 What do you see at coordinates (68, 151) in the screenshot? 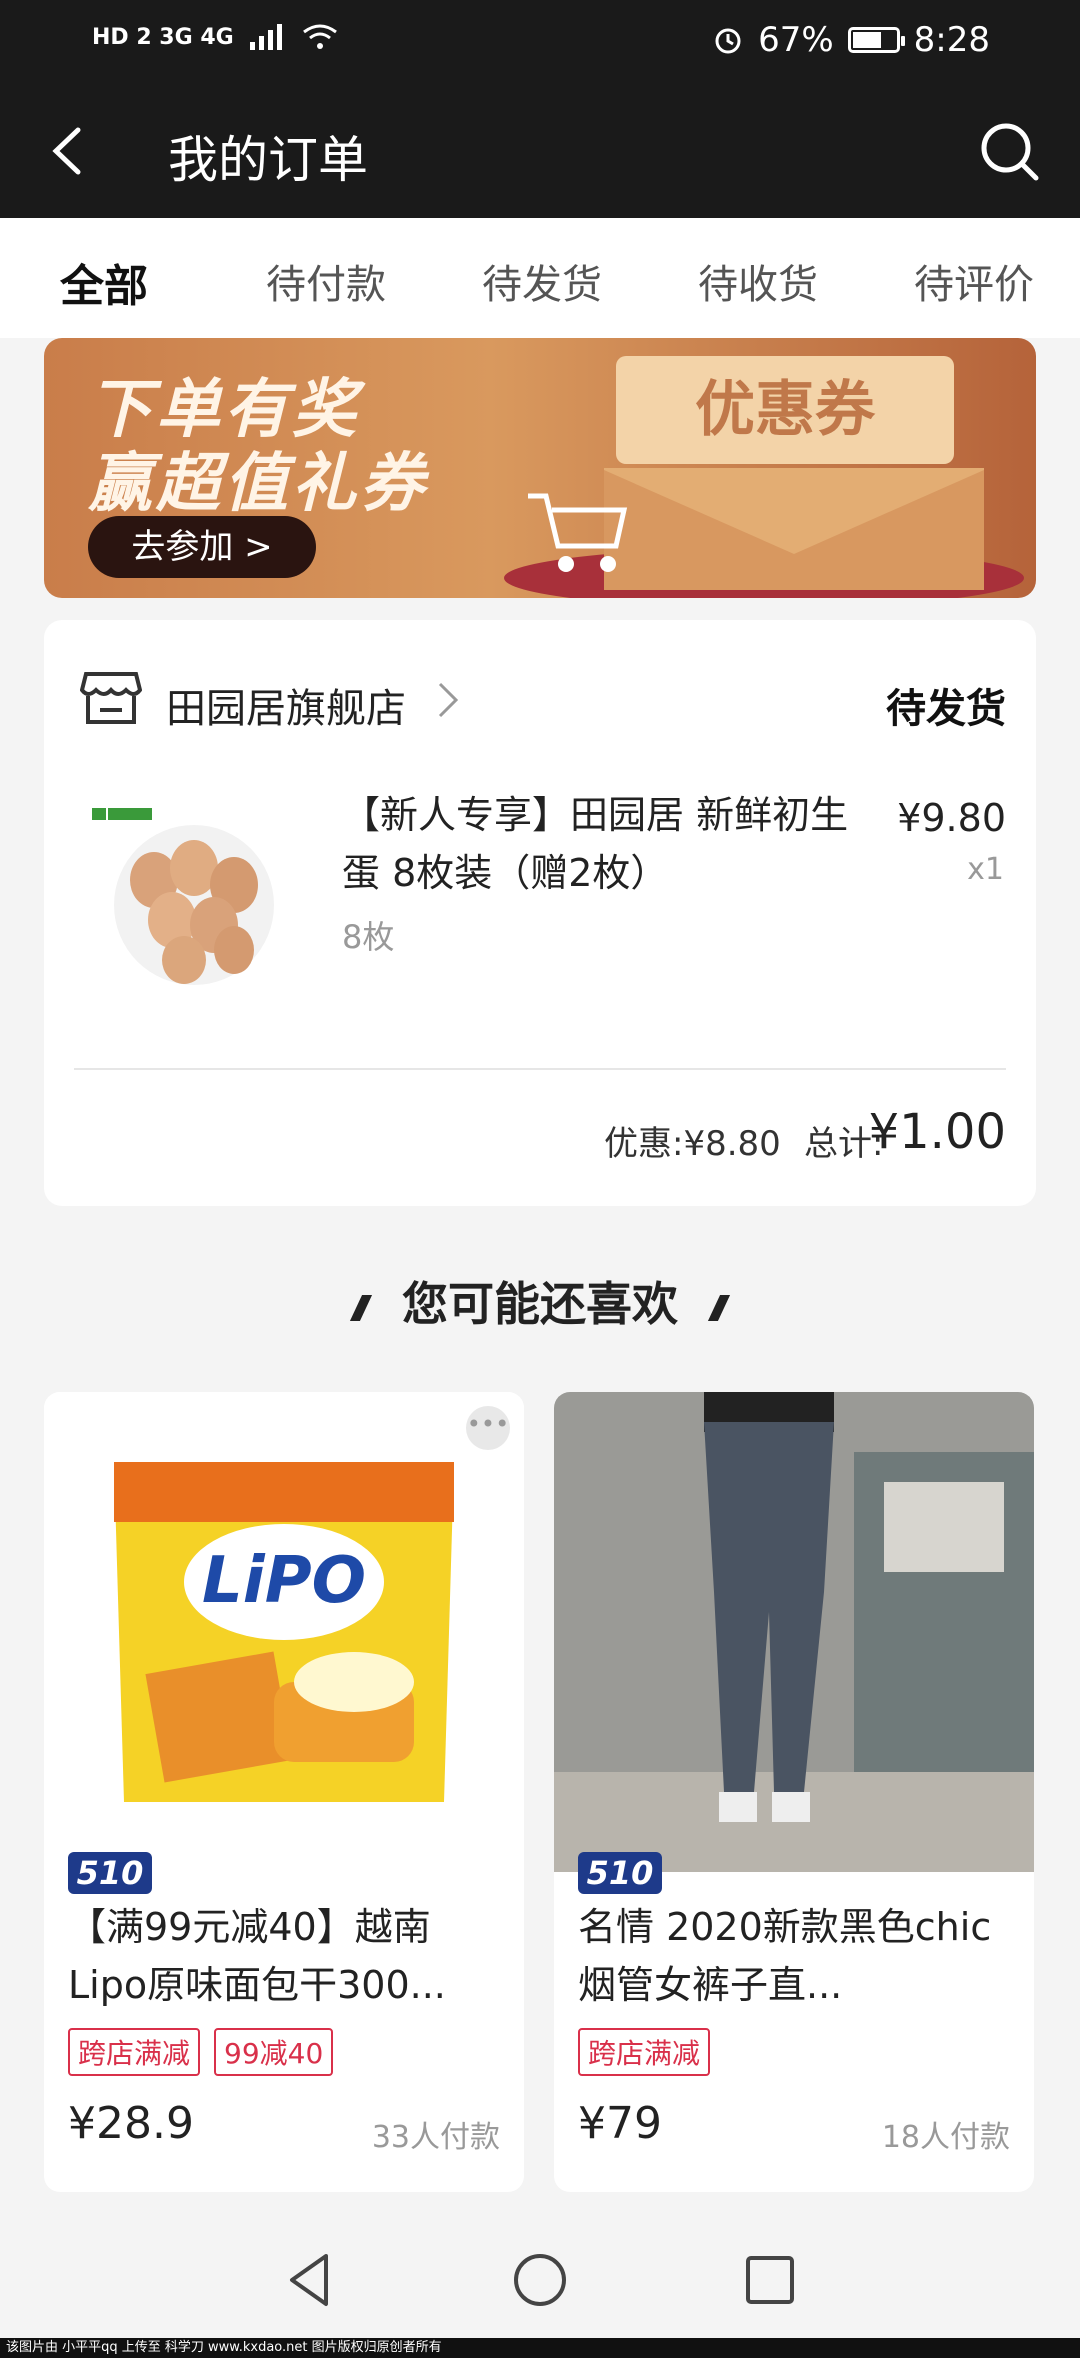
I see `back-arrow-icon` at bounding box center [68, 151].